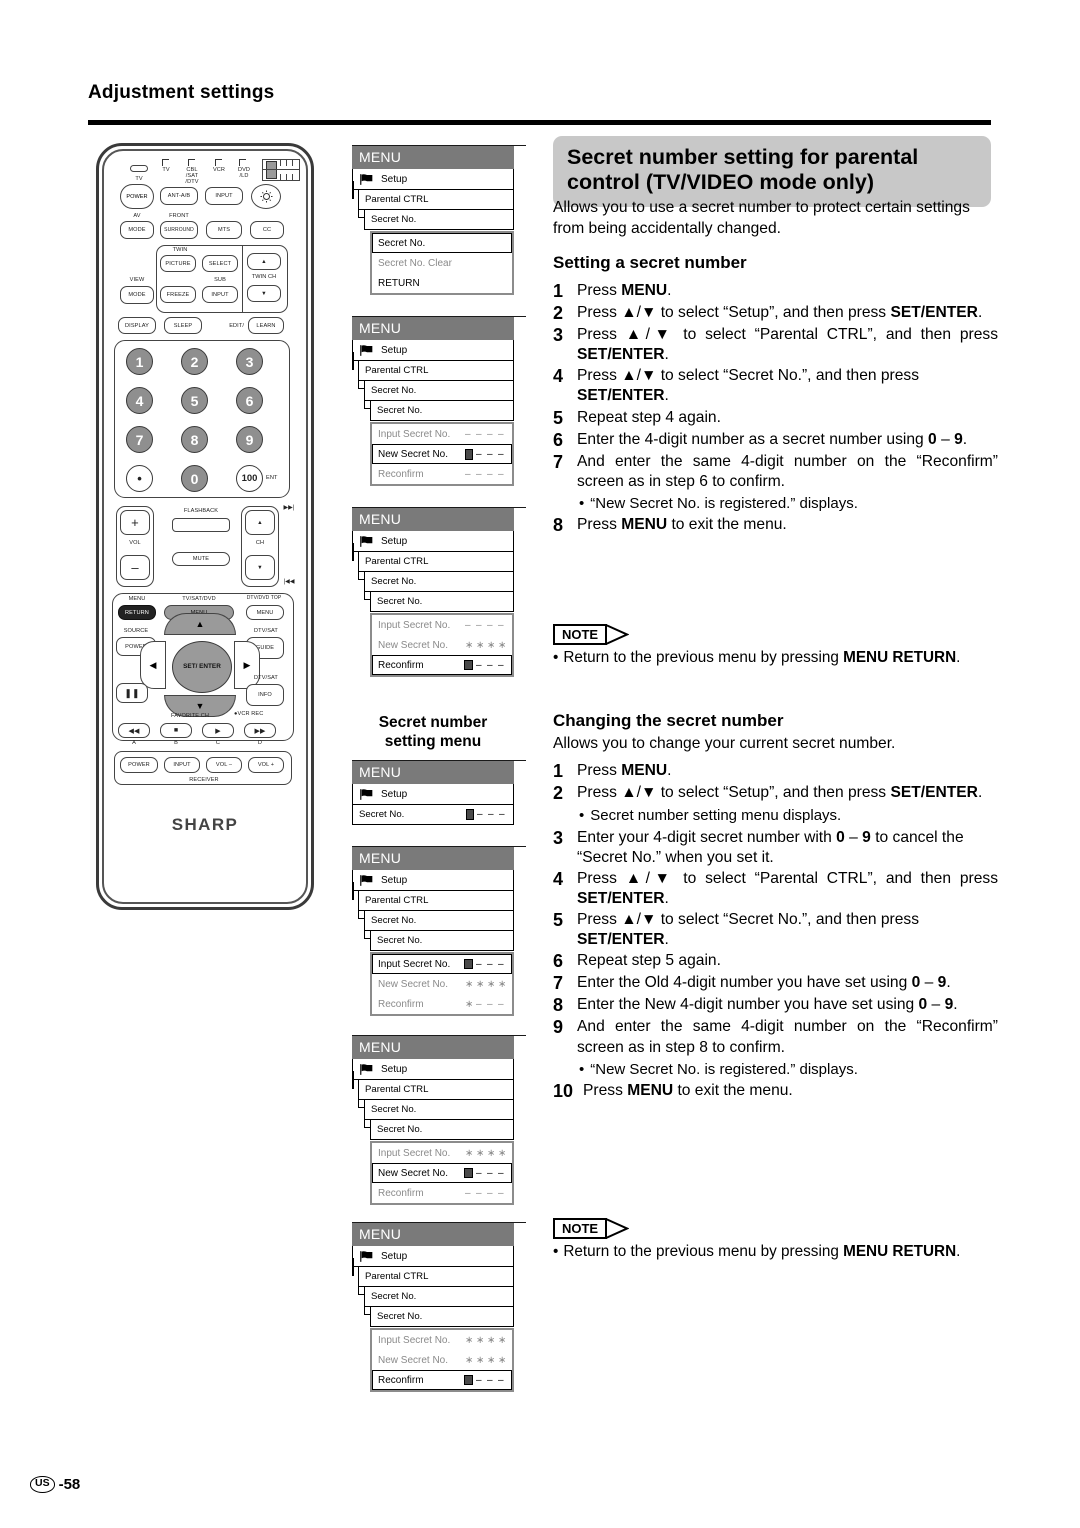  Describe the element at coordinates (265, 695) in the screenshot. I see `info-button: INFO` at that location.